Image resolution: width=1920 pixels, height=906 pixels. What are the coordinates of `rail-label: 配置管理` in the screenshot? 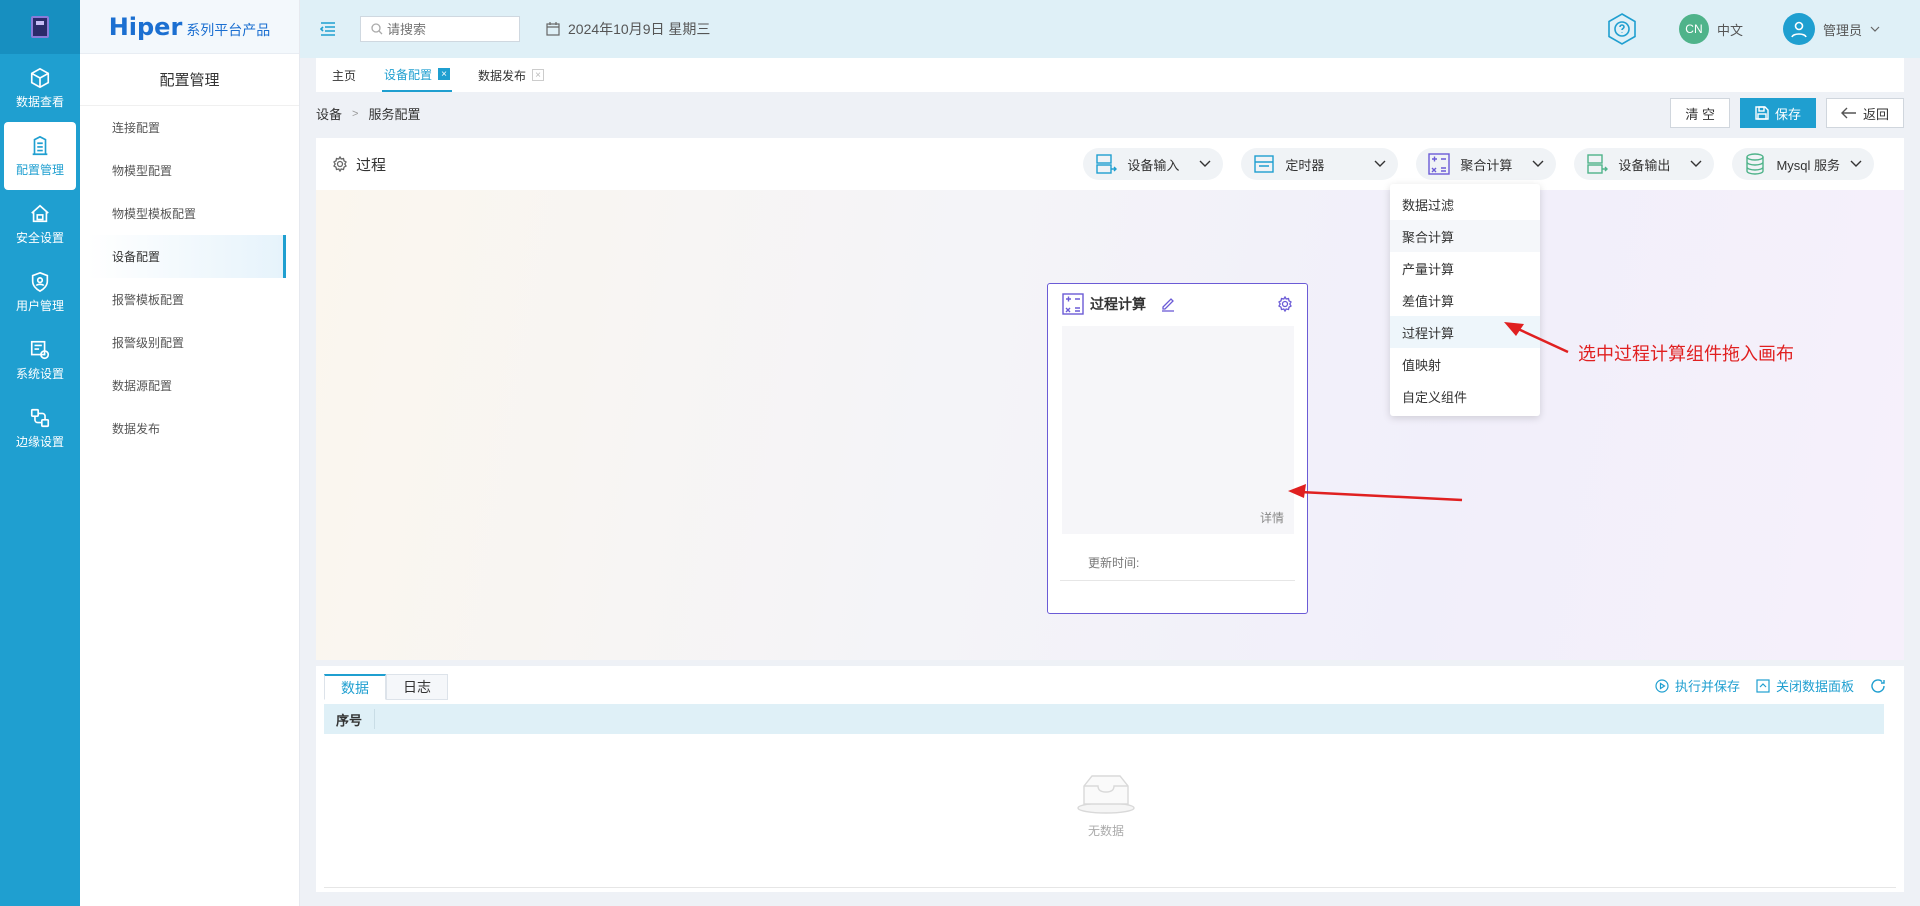 It's located at (39, 169).